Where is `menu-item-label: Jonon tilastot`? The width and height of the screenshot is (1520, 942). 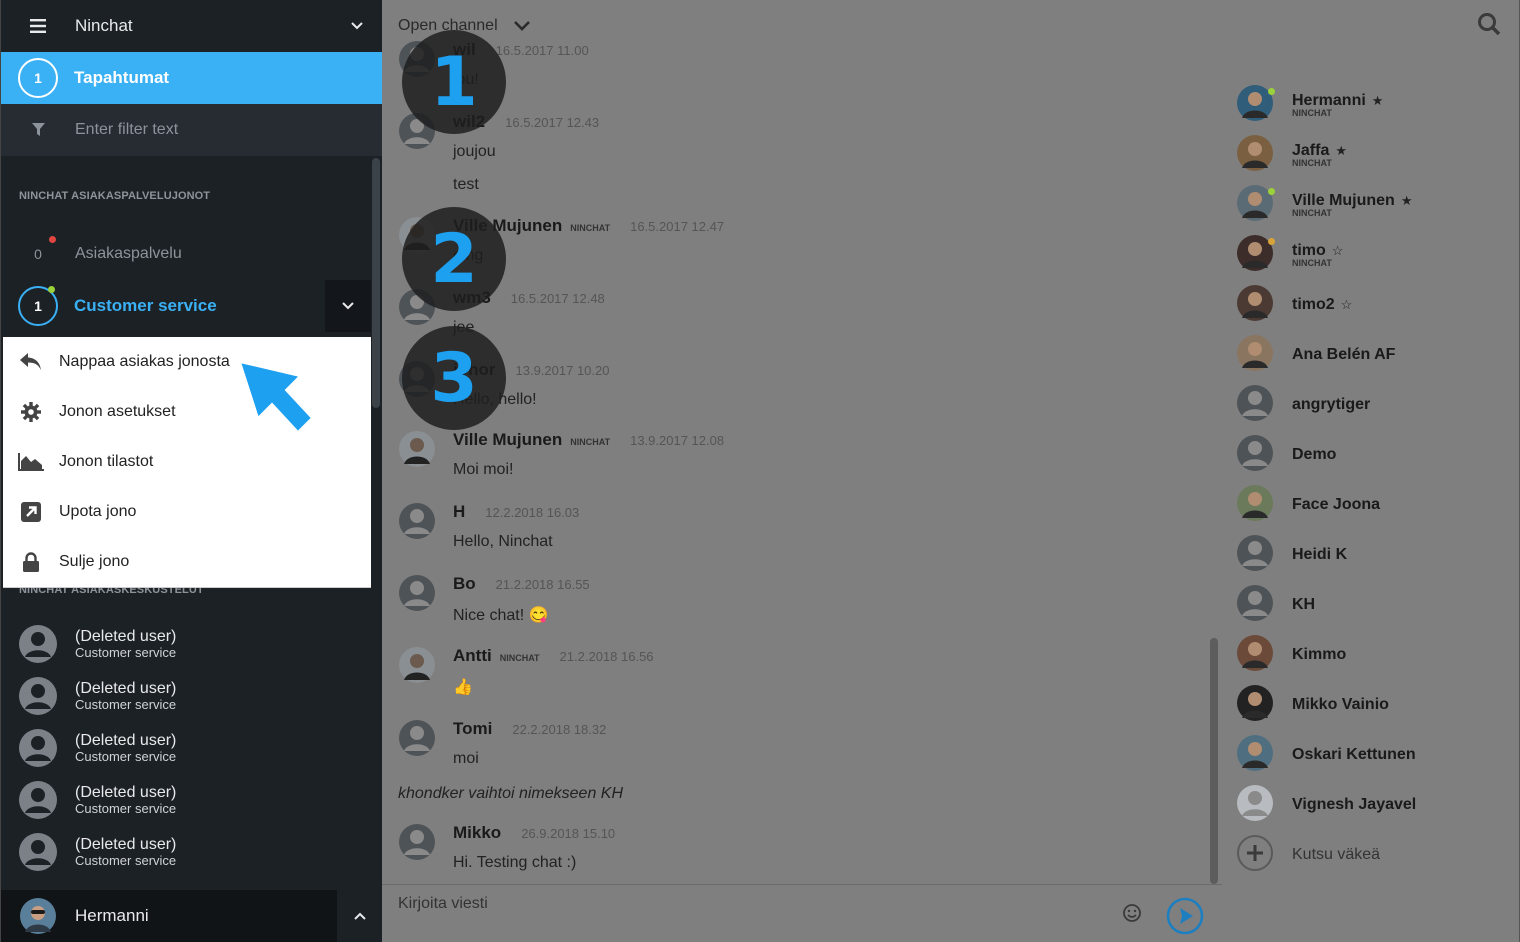
menu-item-label: Jonon tilastot is located at coordinates (106, 461).